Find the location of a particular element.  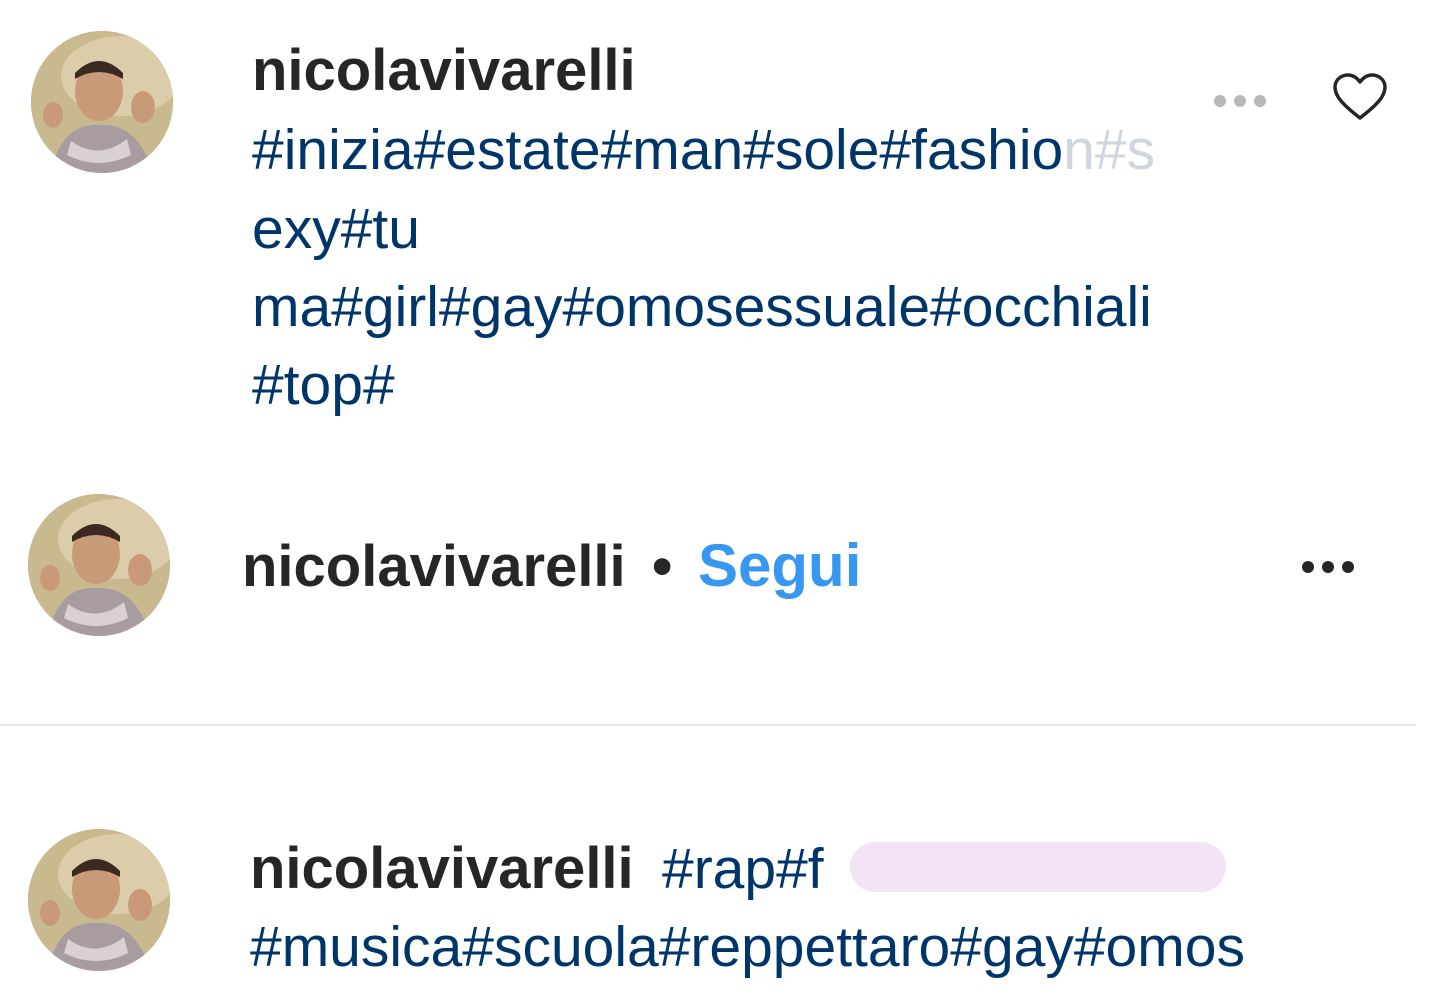

comment-options-button is located at coordinates (1240, 101).